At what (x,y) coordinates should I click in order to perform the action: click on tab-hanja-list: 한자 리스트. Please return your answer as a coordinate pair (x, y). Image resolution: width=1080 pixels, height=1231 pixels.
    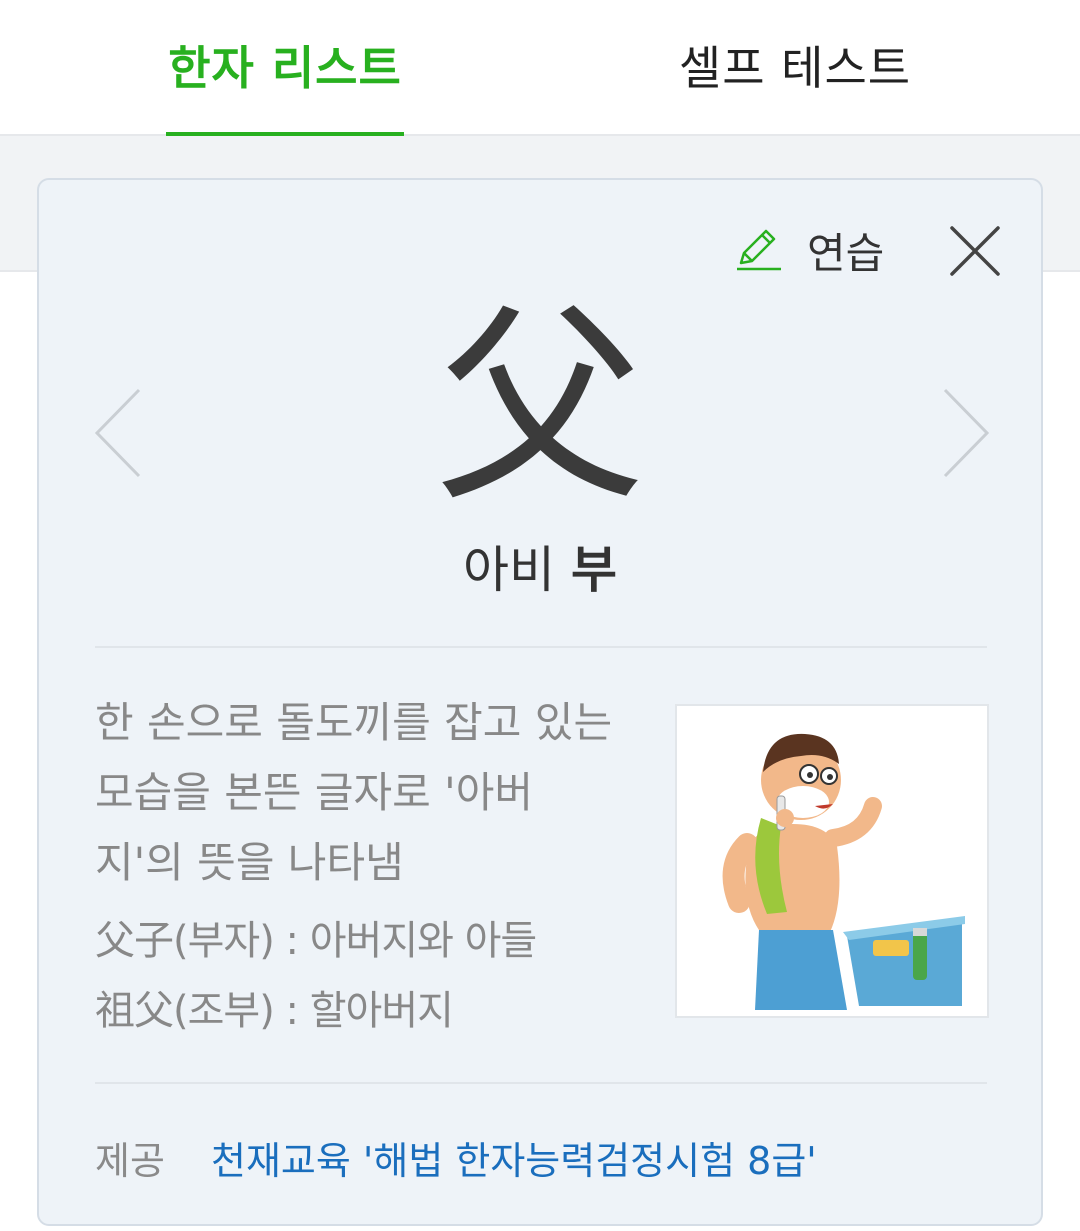
    Looking at the image, I should click on (285, 68).